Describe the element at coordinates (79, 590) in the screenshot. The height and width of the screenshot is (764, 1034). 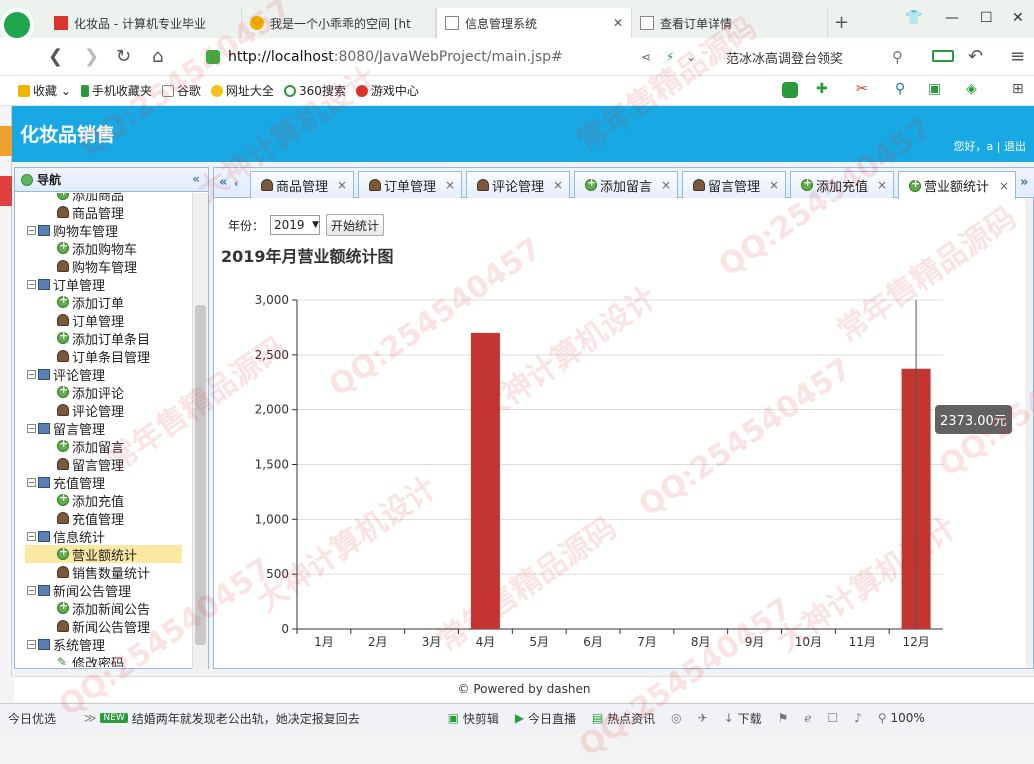
I see `nav-group: − 新闻公告管理` at that location.